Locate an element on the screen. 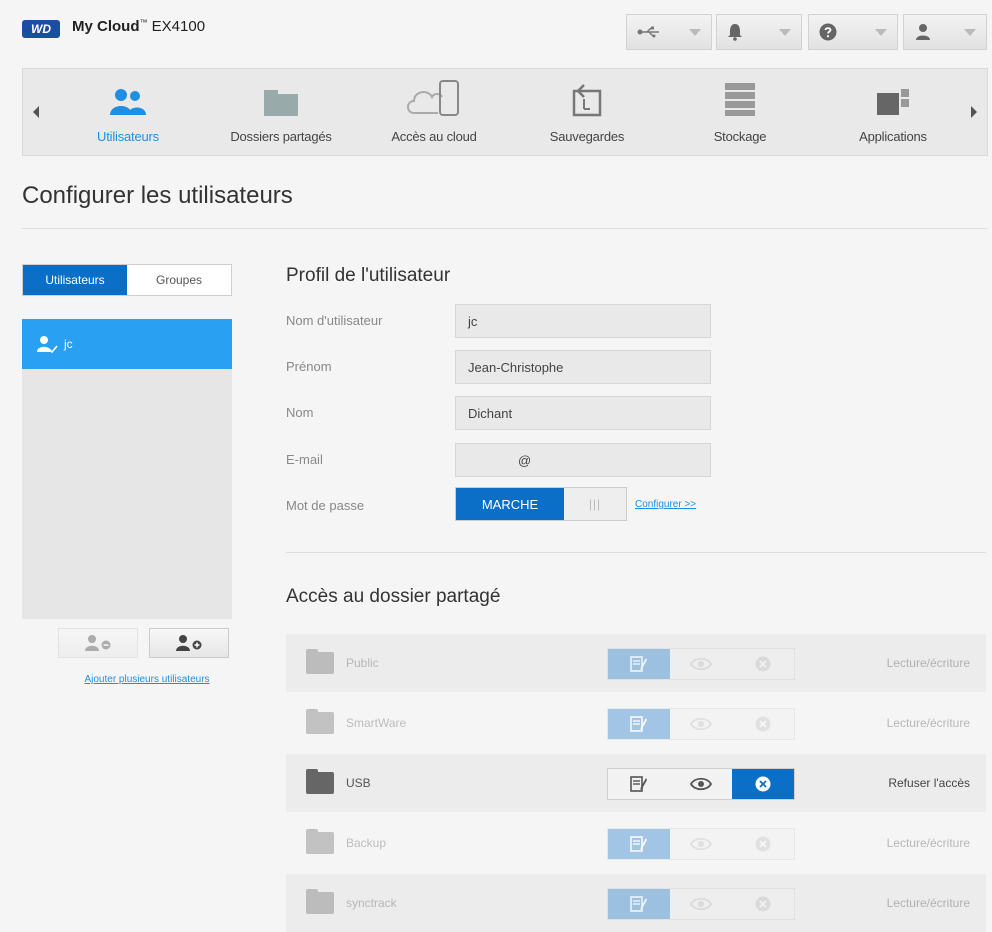 Image resolution: width=992 pixels, height=932 pixels. notifications-button is located at coordinates (759, 32).